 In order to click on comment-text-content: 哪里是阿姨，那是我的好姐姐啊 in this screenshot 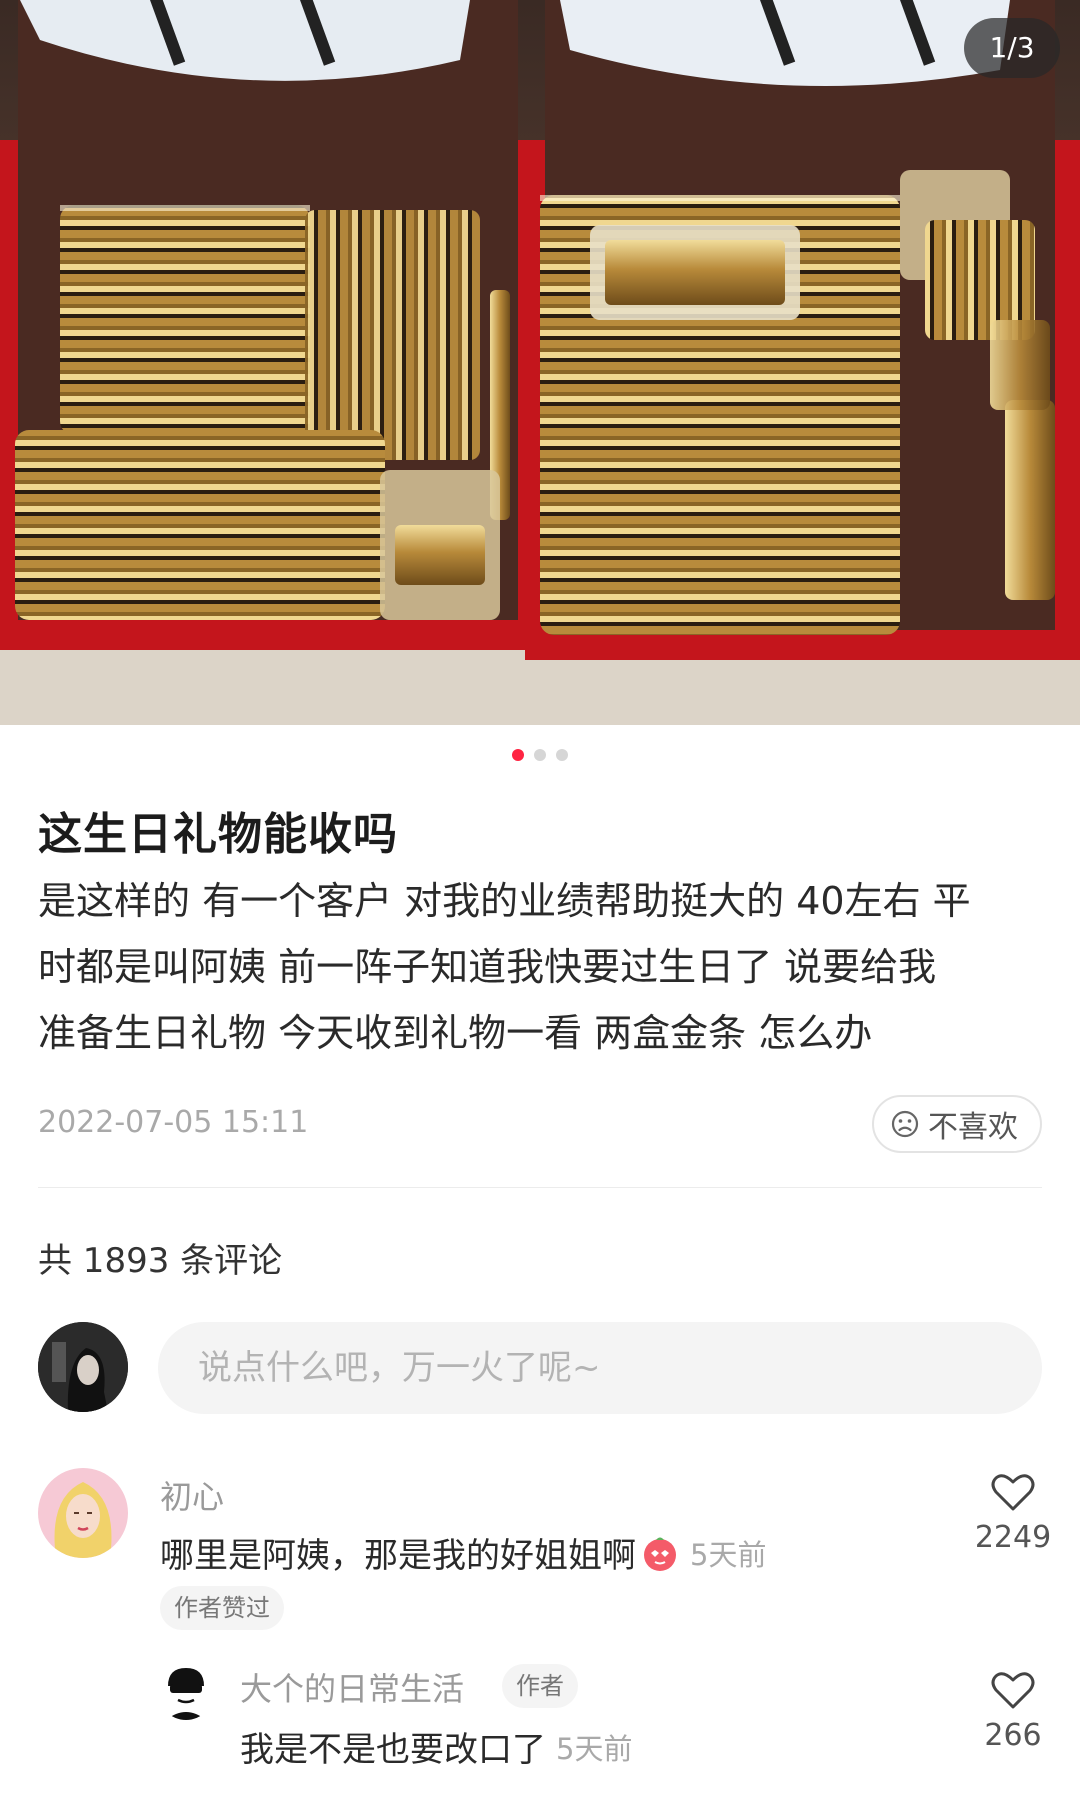, I will do `click(398, 1556)`.